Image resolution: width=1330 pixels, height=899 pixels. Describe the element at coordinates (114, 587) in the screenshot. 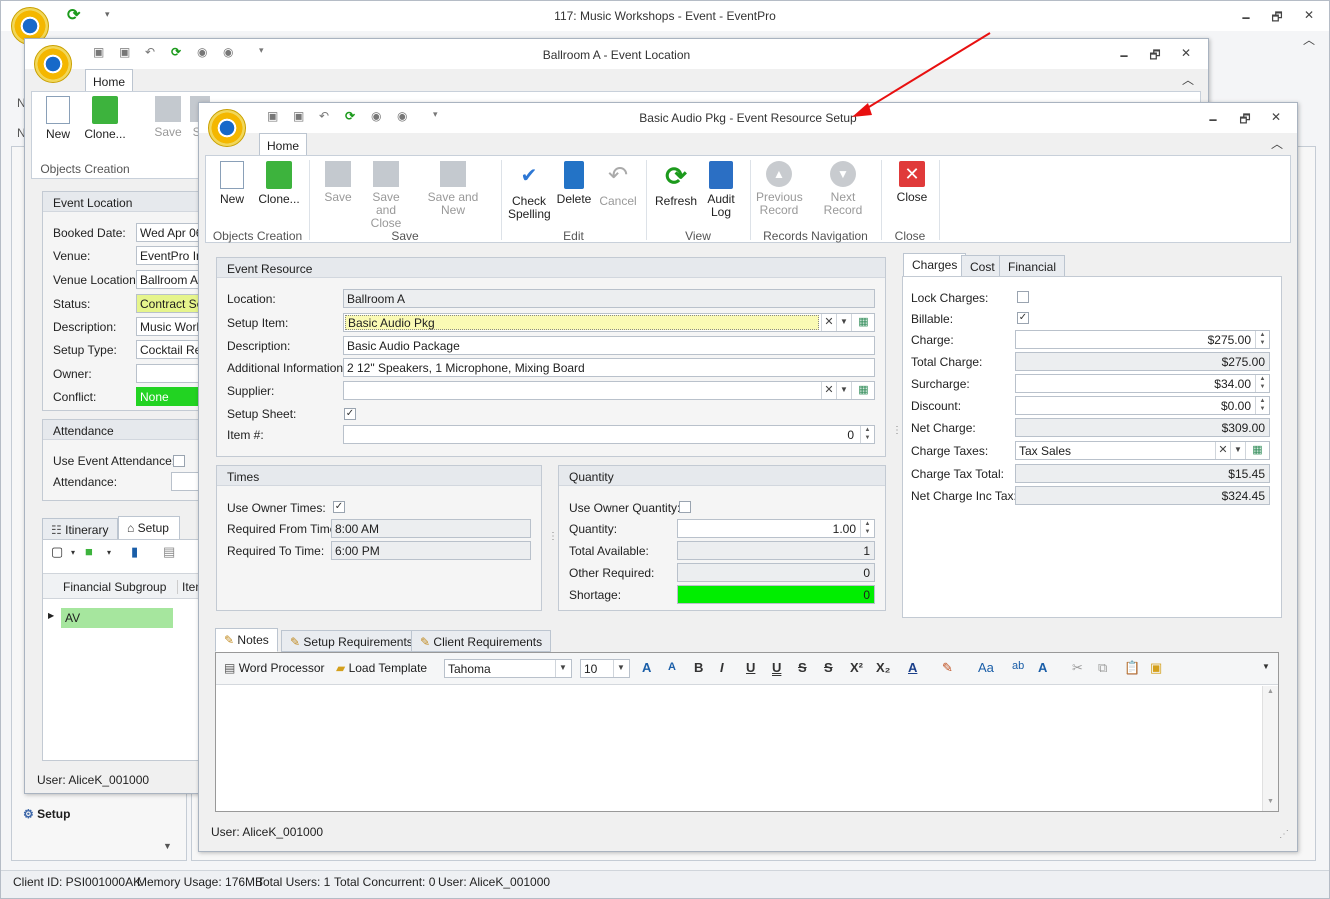

I see `col-financial-subgroup: Financial Subgroup` at that location.